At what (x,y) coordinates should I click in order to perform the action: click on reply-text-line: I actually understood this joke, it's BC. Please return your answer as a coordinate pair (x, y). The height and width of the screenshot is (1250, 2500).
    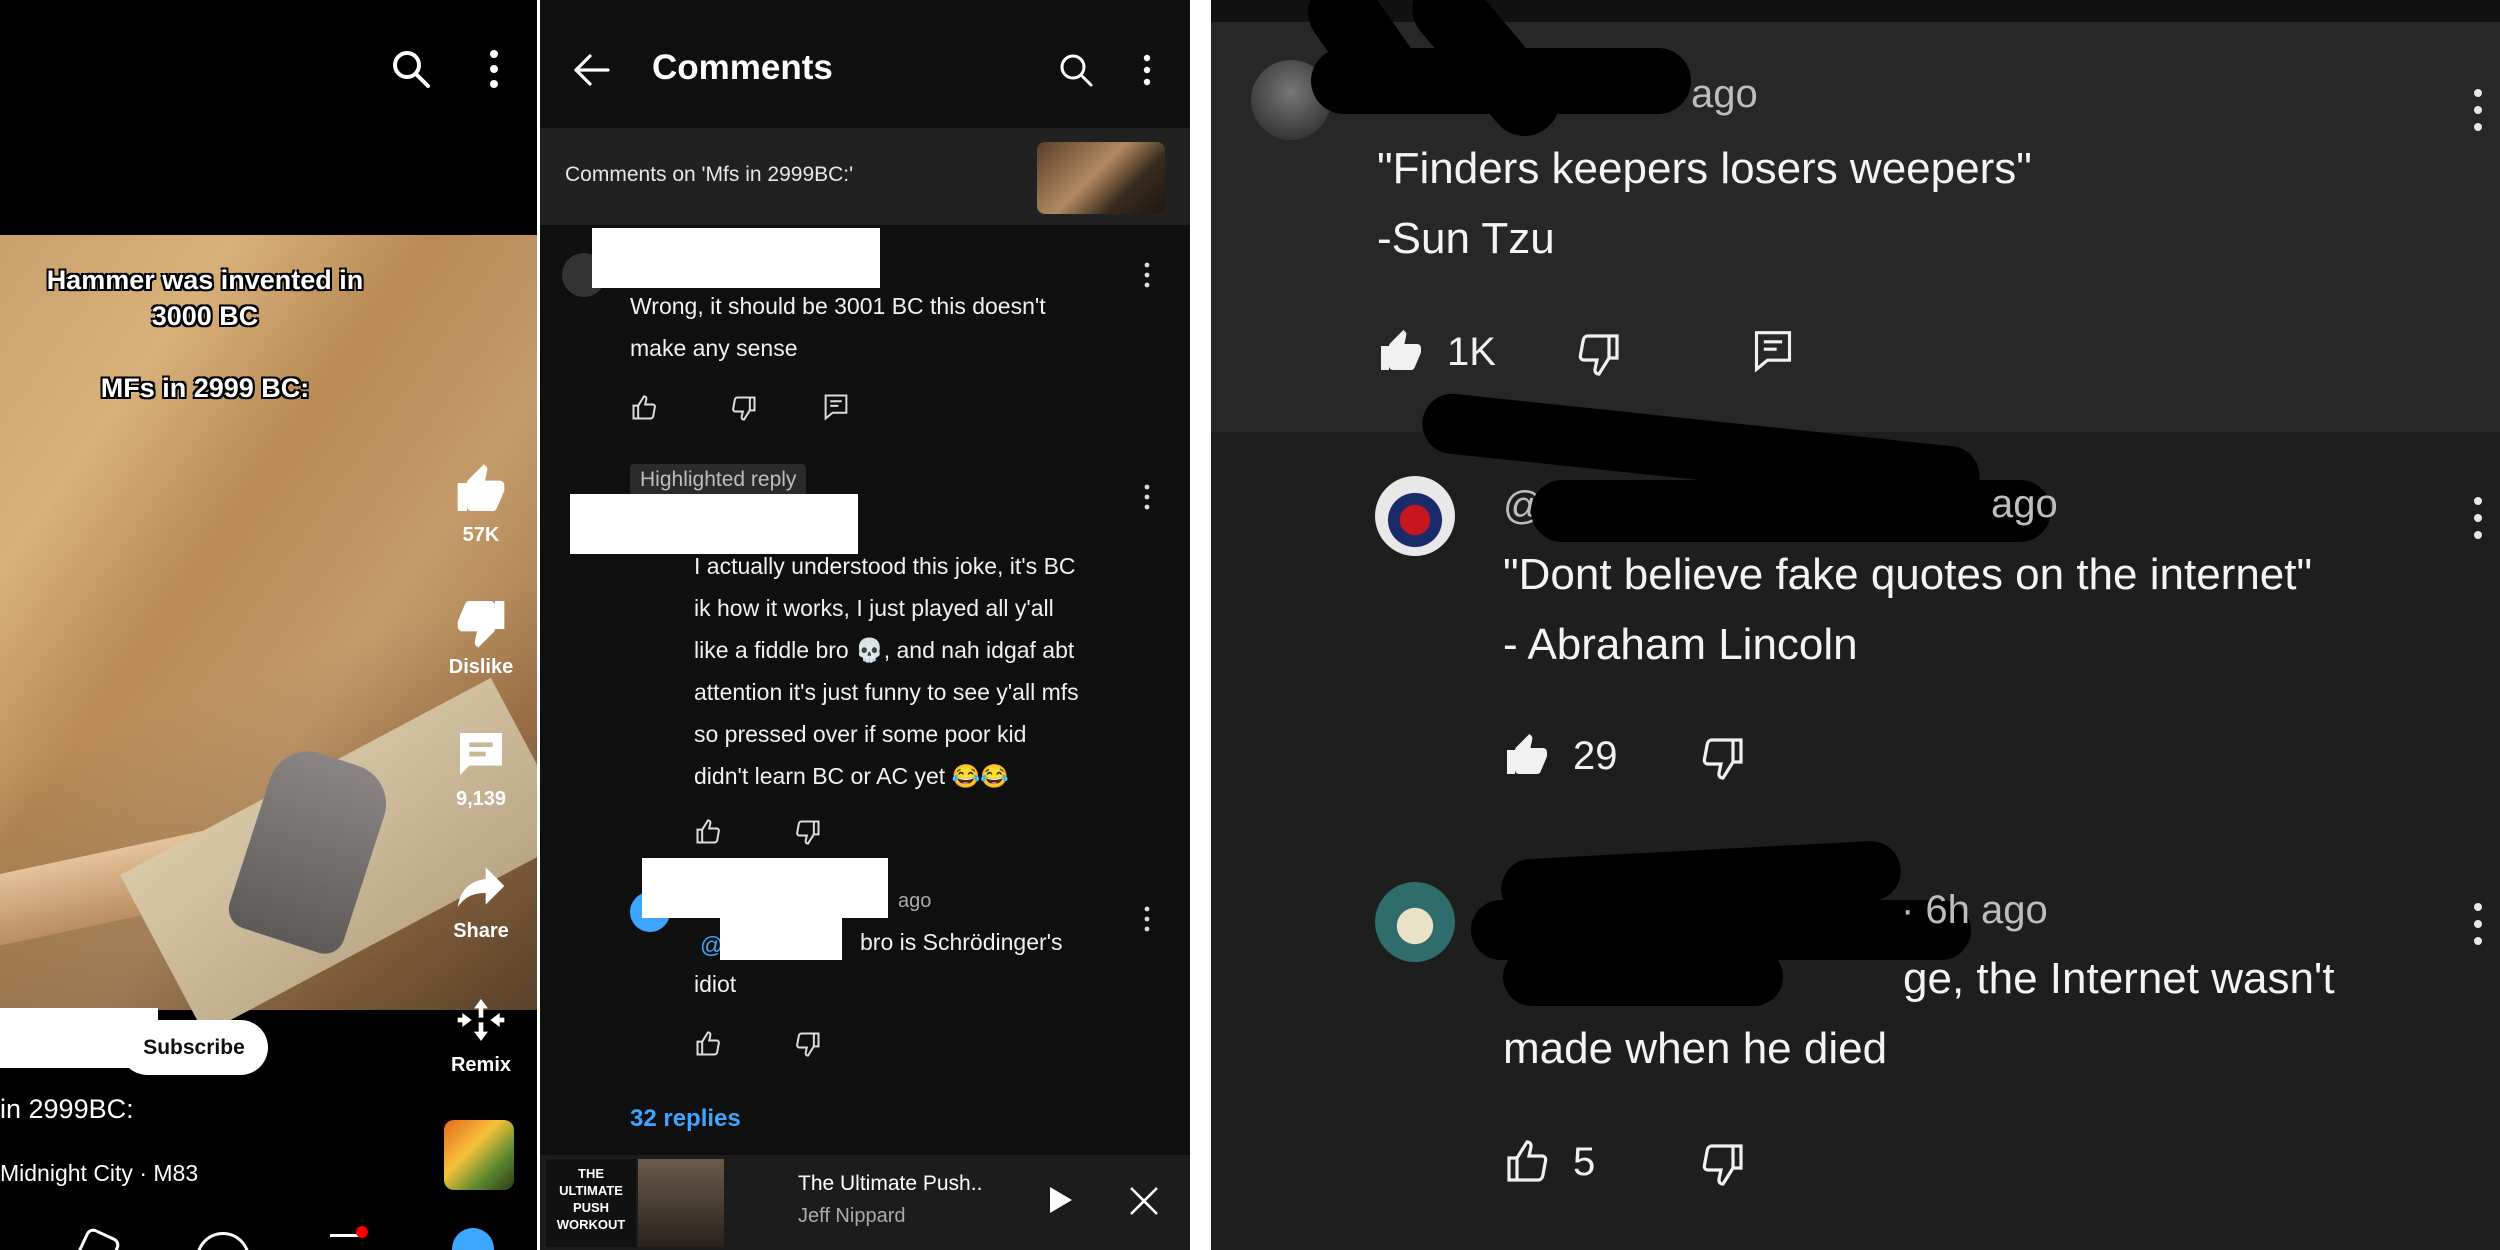
    Looking at the image, I should click on (885, 566).